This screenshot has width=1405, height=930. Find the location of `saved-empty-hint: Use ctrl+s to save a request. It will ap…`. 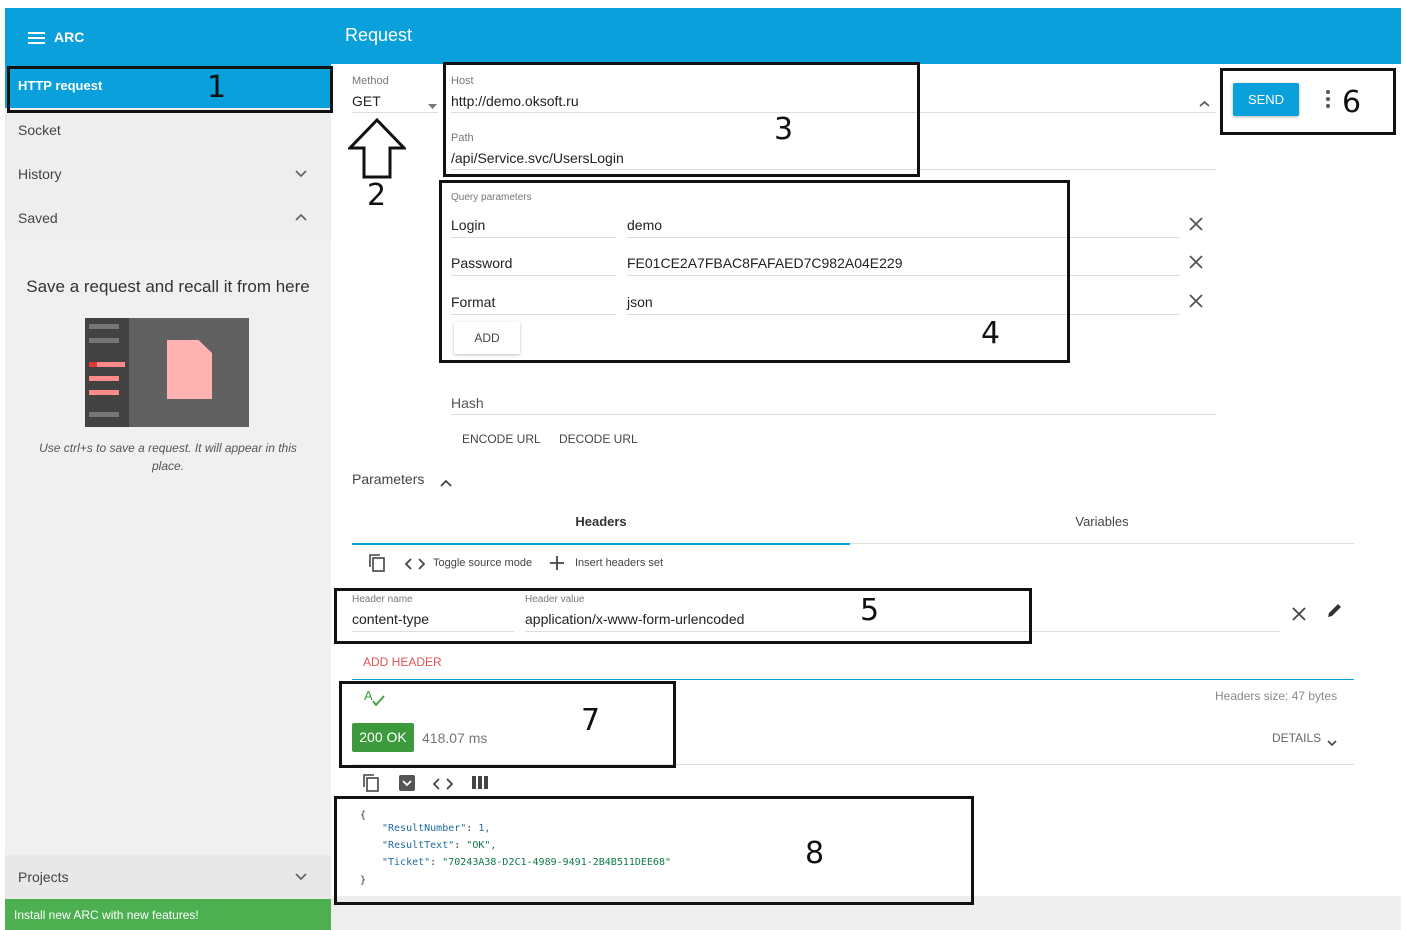

saved-empty-hint: Use ctrl+s to save a request. It will ap… is located at coordinates (168, 457).